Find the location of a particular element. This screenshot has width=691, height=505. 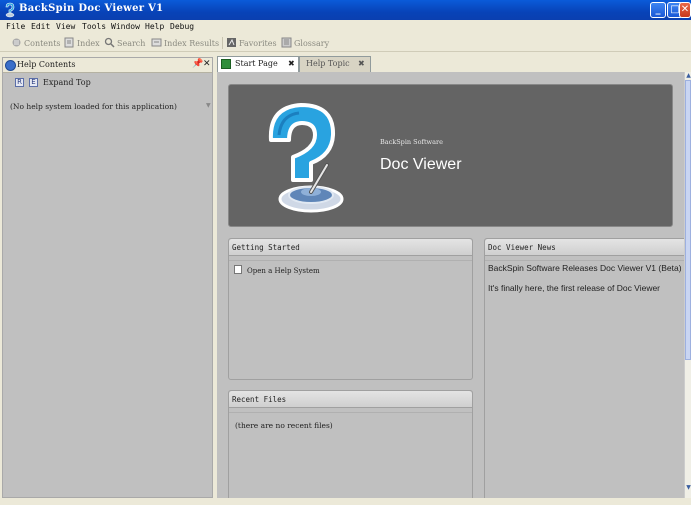

expand-top-button: Expand Top is located at coordinates (67, 82).